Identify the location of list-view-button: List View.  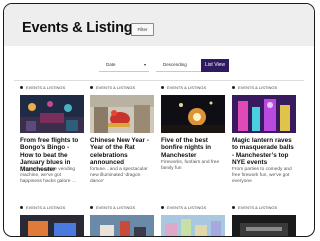
(215, 65).